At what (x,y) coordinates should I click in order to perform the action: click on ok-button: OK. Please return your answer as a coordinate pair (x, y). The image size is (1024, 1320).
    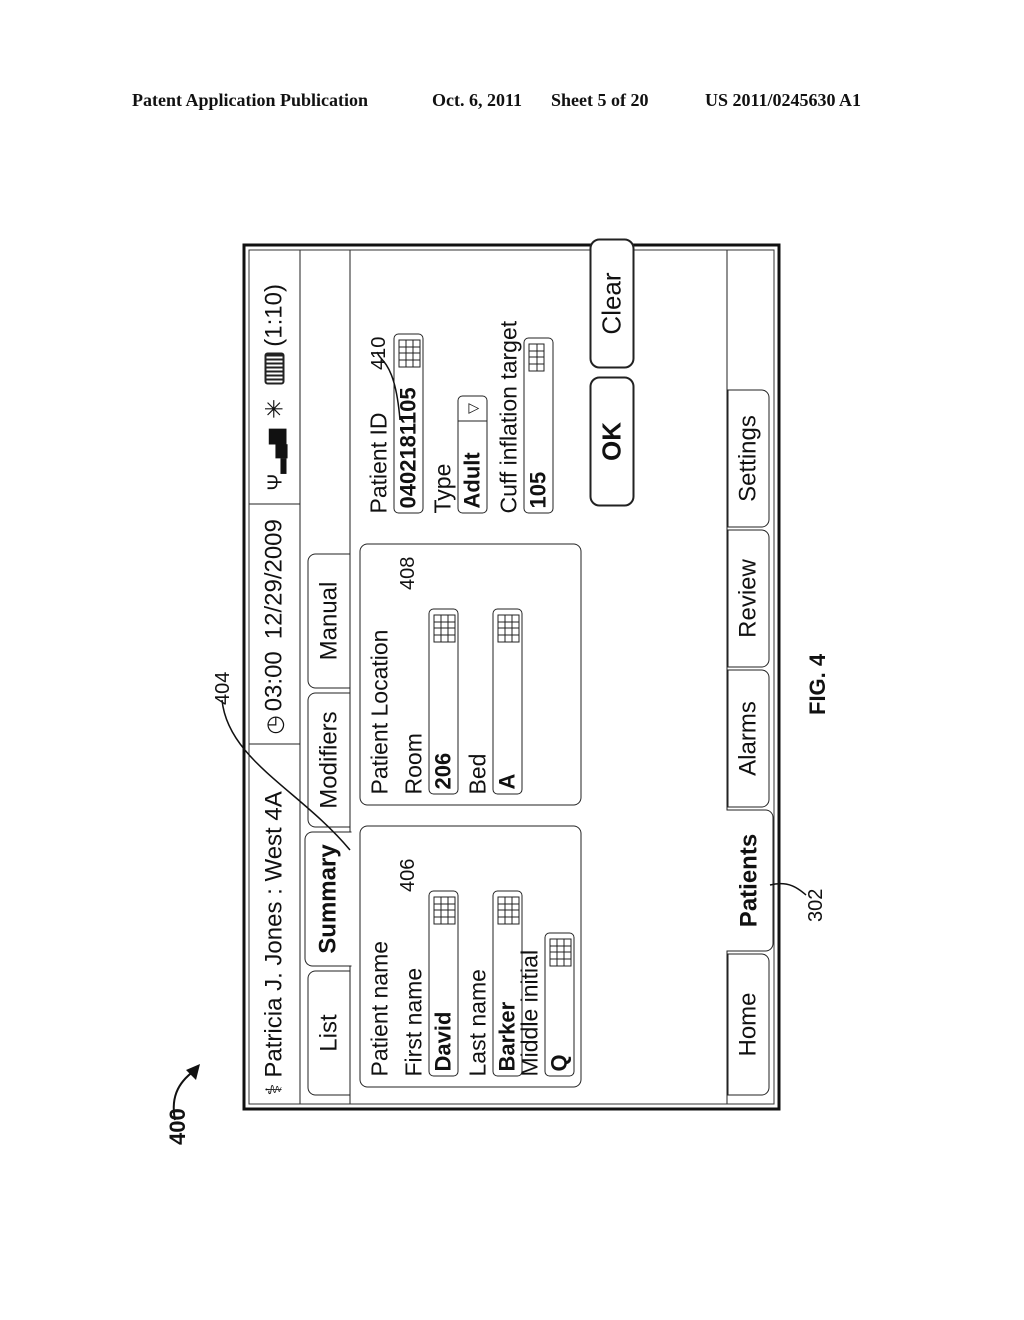
    Looking at the image, I should click on (611, 441).